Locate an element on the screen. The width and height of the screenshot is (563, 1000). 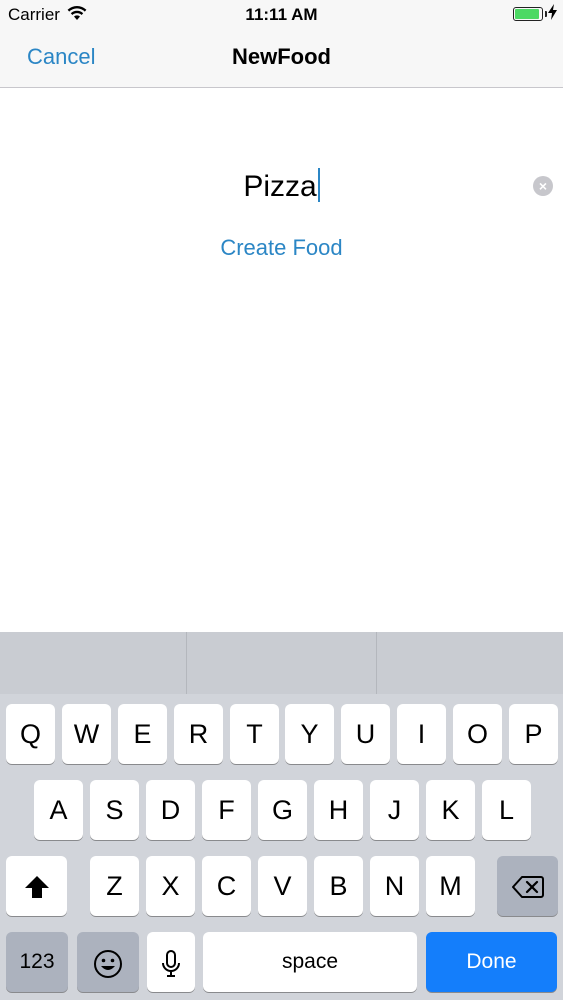
microphone-icon is located at coordinates (171, 963).